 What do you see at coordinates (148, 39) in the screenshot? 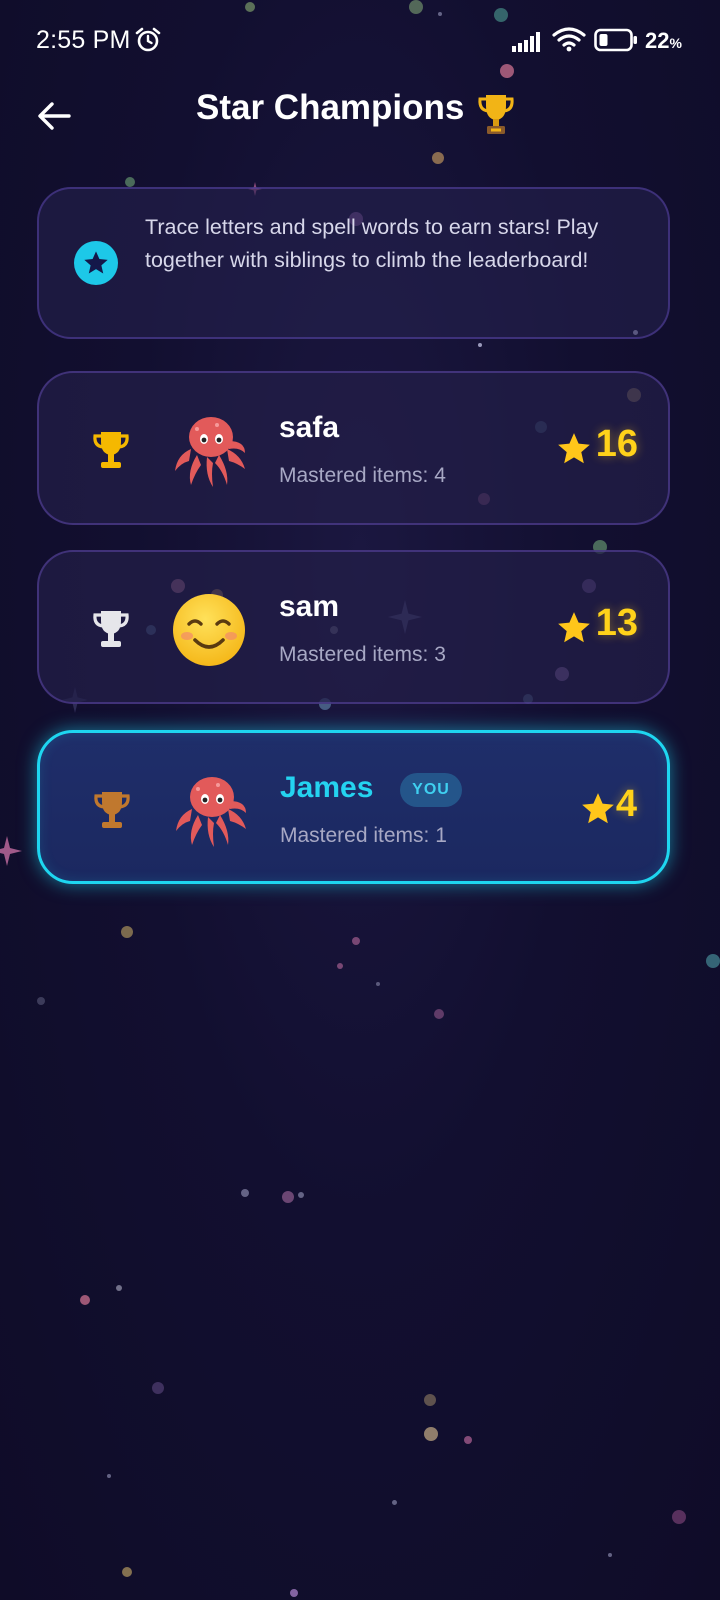
I see `alarm-icon` at bounding box center [148, 39].